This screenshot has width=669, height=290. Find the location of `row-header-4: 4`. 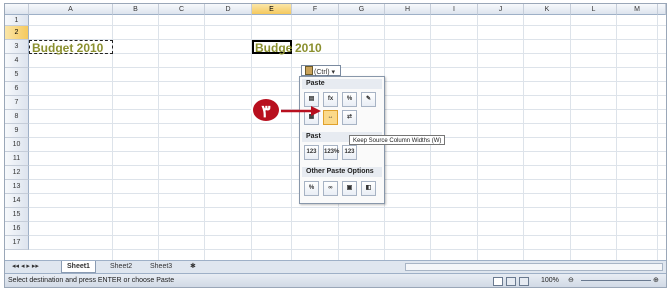

row-header-4: 4 is located at coordinates (17, 61).